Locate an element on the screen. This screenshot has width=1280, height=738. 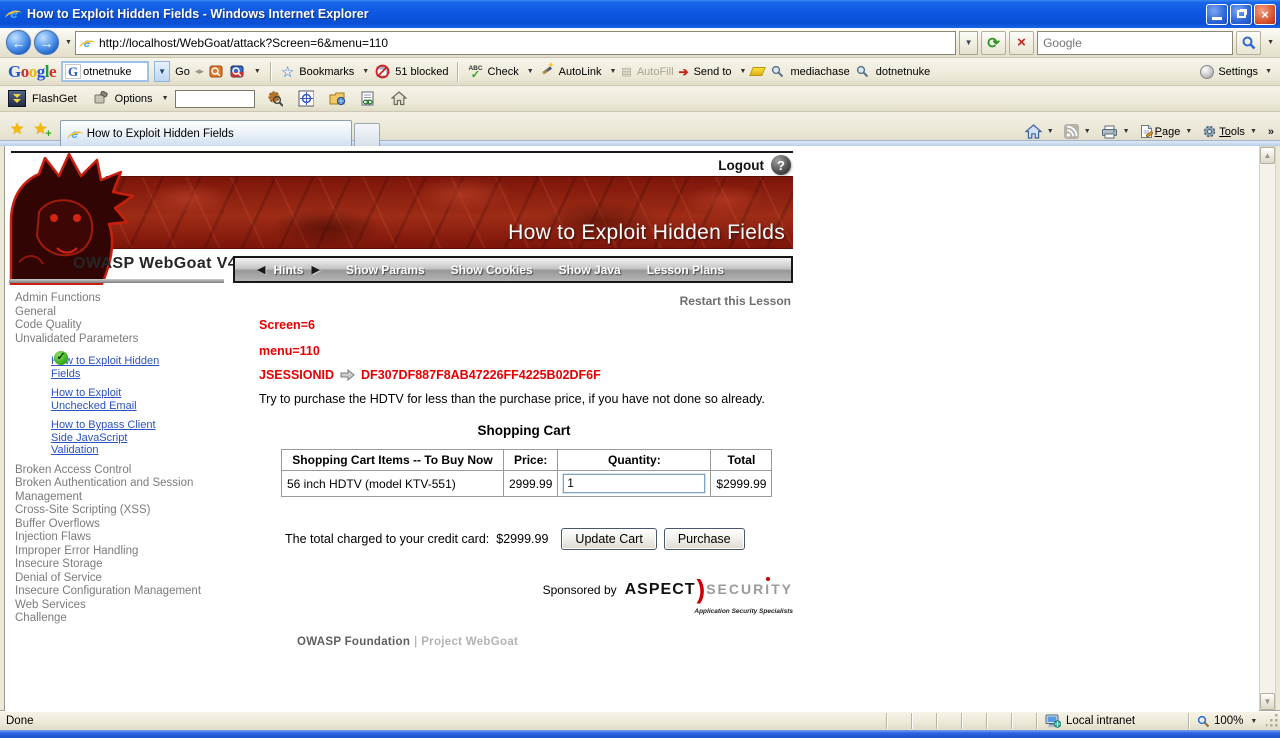
sidebar-category: Challenge is located at coordinates (130, 619).